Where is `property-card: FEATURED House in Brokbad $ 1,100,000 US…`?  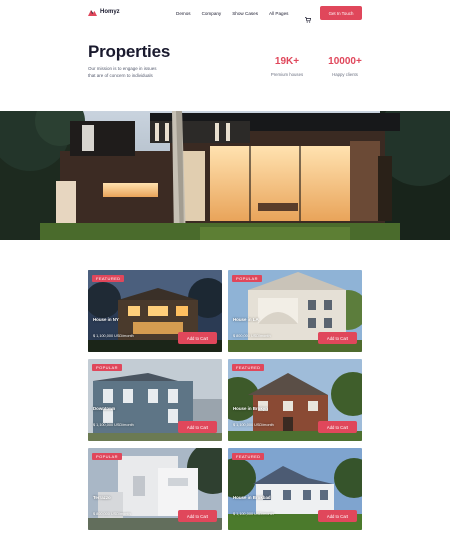 property-card: FEATURED House in Brokbad $ 1,100,000 US… is located at coordinates (295, 489).